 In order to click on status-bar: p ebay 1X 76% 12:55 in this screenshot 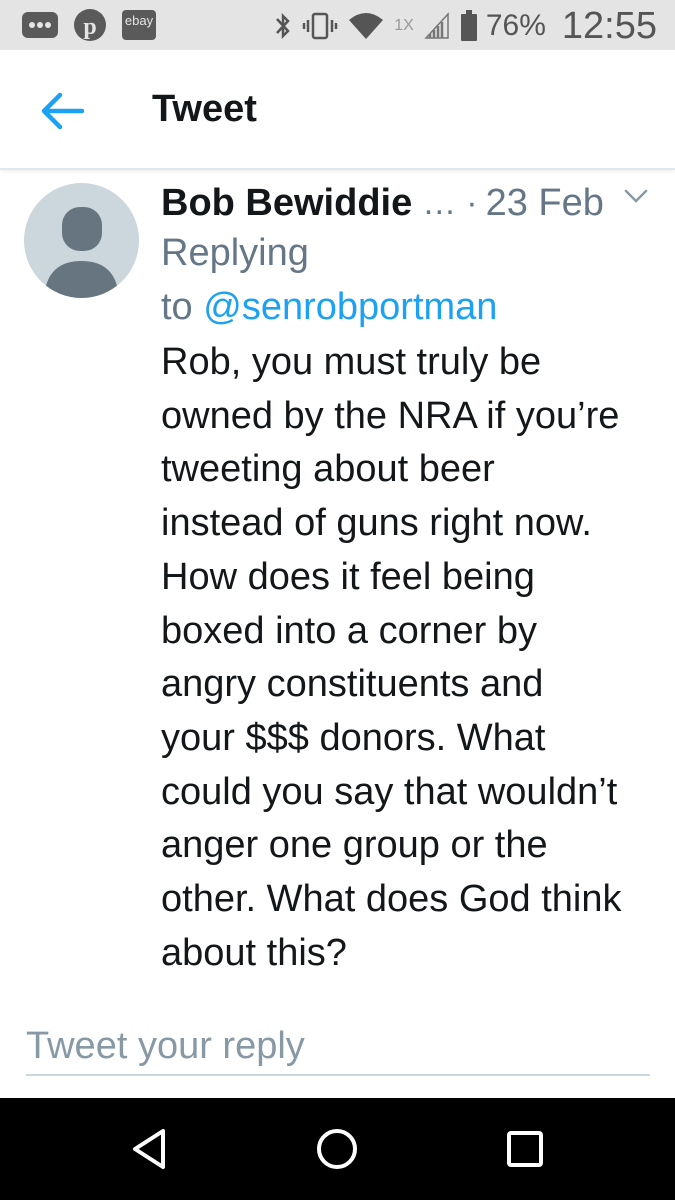, I will do `click(337, 25)`.